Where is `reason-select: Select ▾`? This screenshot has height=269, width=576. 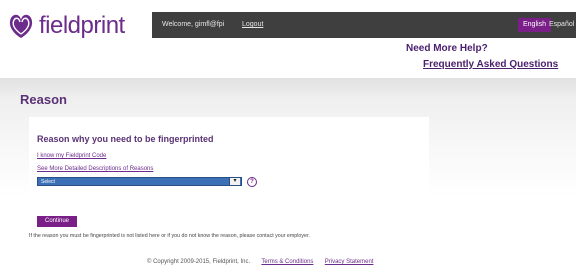 reason-select: Select ▾ is located at coordinates (139, 181).